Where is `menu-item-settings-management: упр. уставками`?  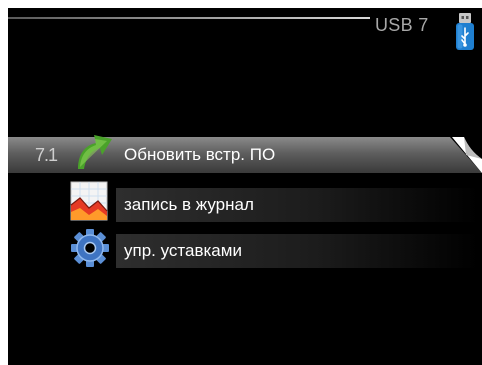 menu-item-settings-management: упр. уставками is located at coordinates (297, 251).